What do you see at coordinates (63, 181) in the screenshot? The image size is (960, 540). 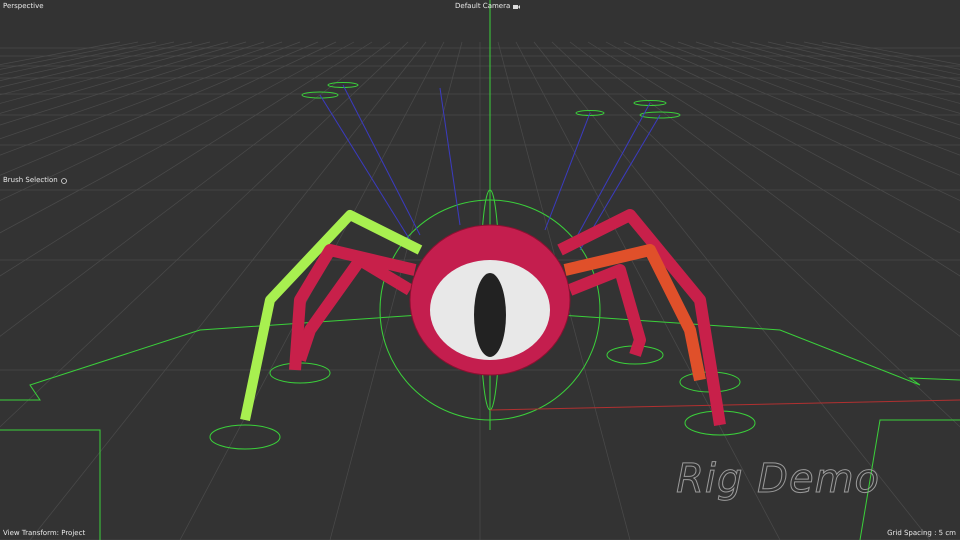 I see `dropdown-icon` at bounding box center [63, 181].